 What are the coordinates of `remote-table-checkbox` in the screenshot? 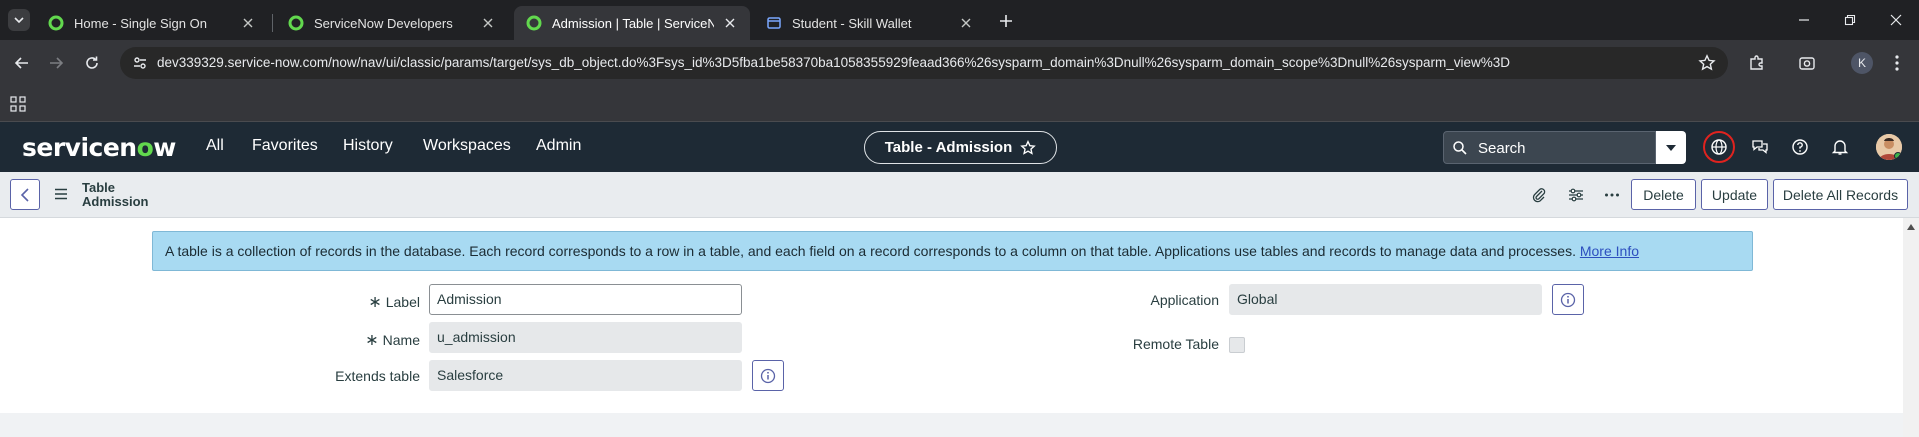 It's located at (1237, 345).